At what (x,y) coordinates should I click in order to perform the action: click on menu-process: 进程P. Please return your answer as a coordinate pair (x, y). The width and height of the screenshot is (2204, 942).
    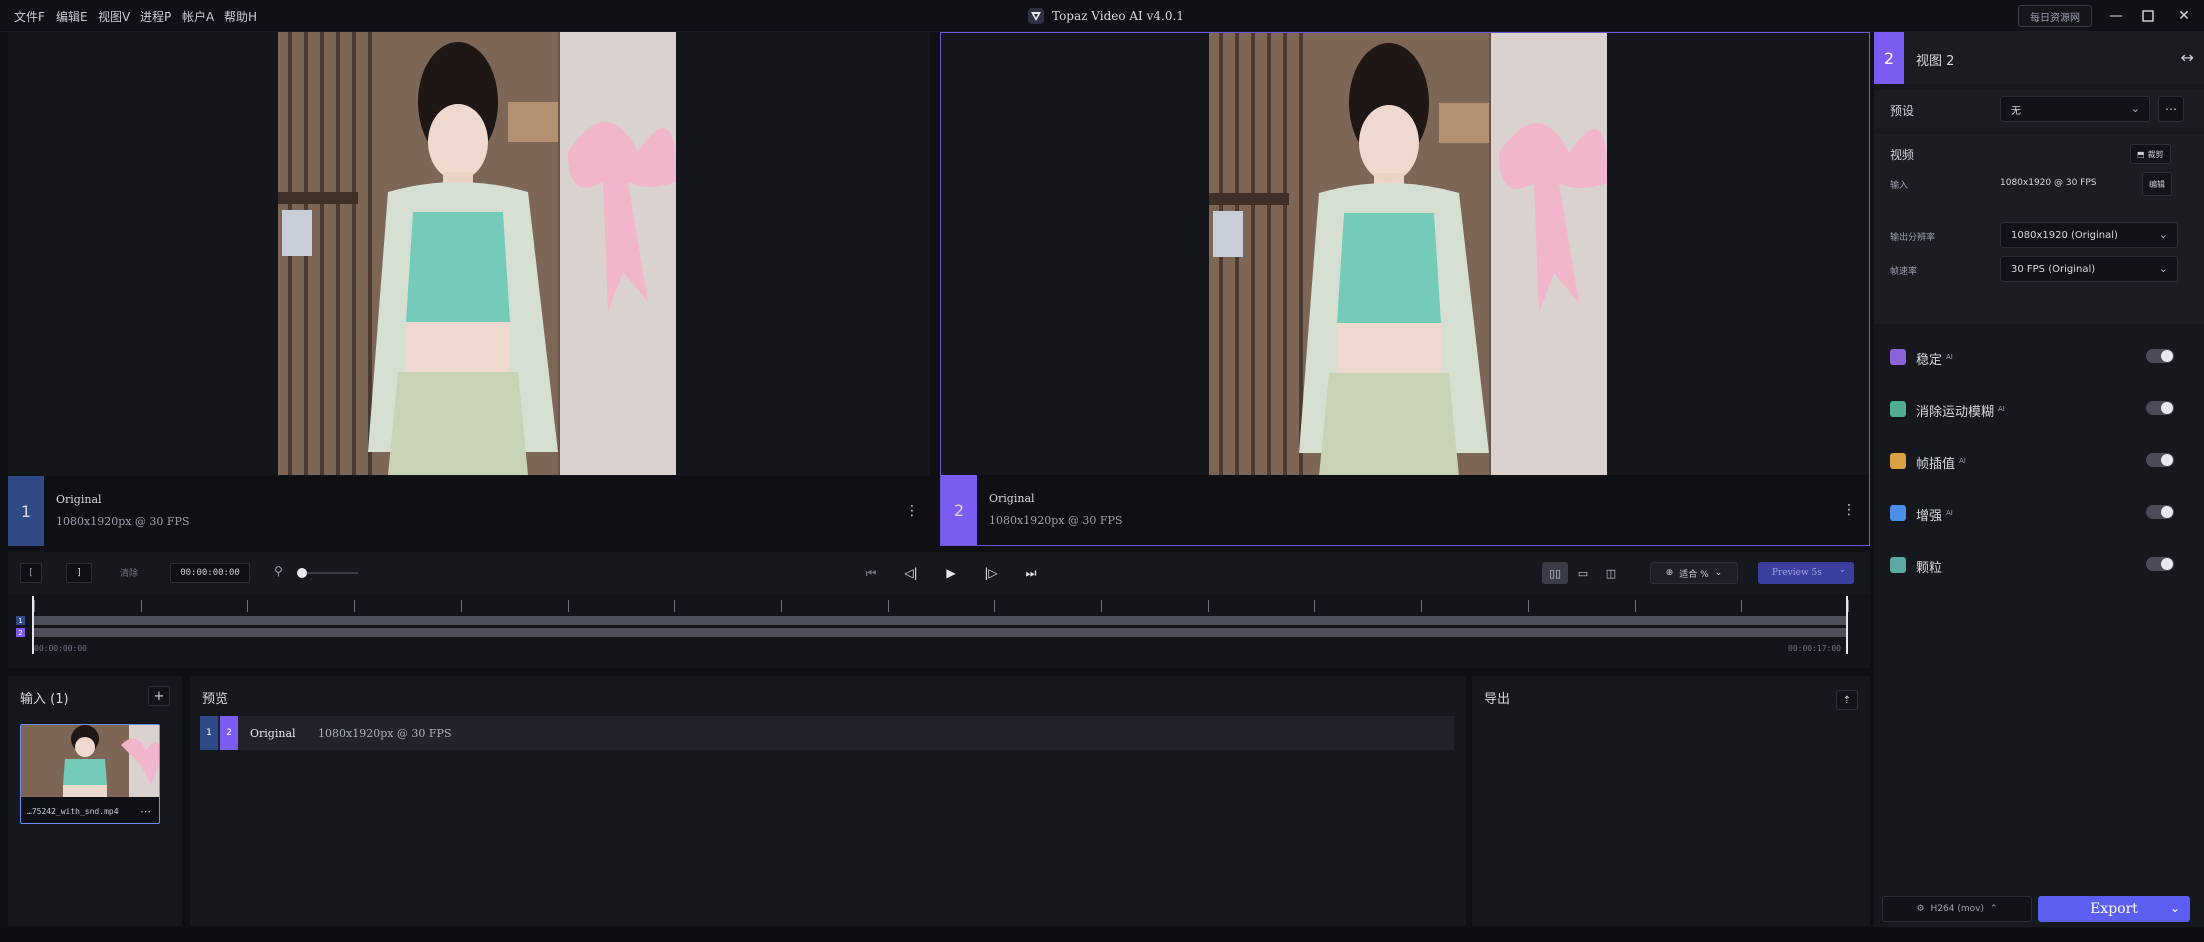
    Looking at the image, I should click on (155, 16).